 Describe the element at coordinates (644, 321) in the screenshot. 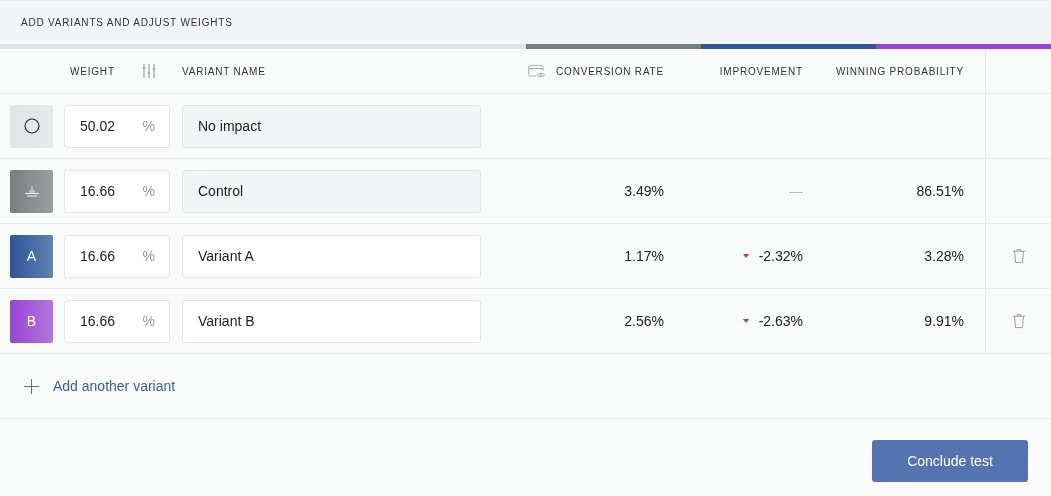

I see `conversion-rate: 2.56%` at that location.